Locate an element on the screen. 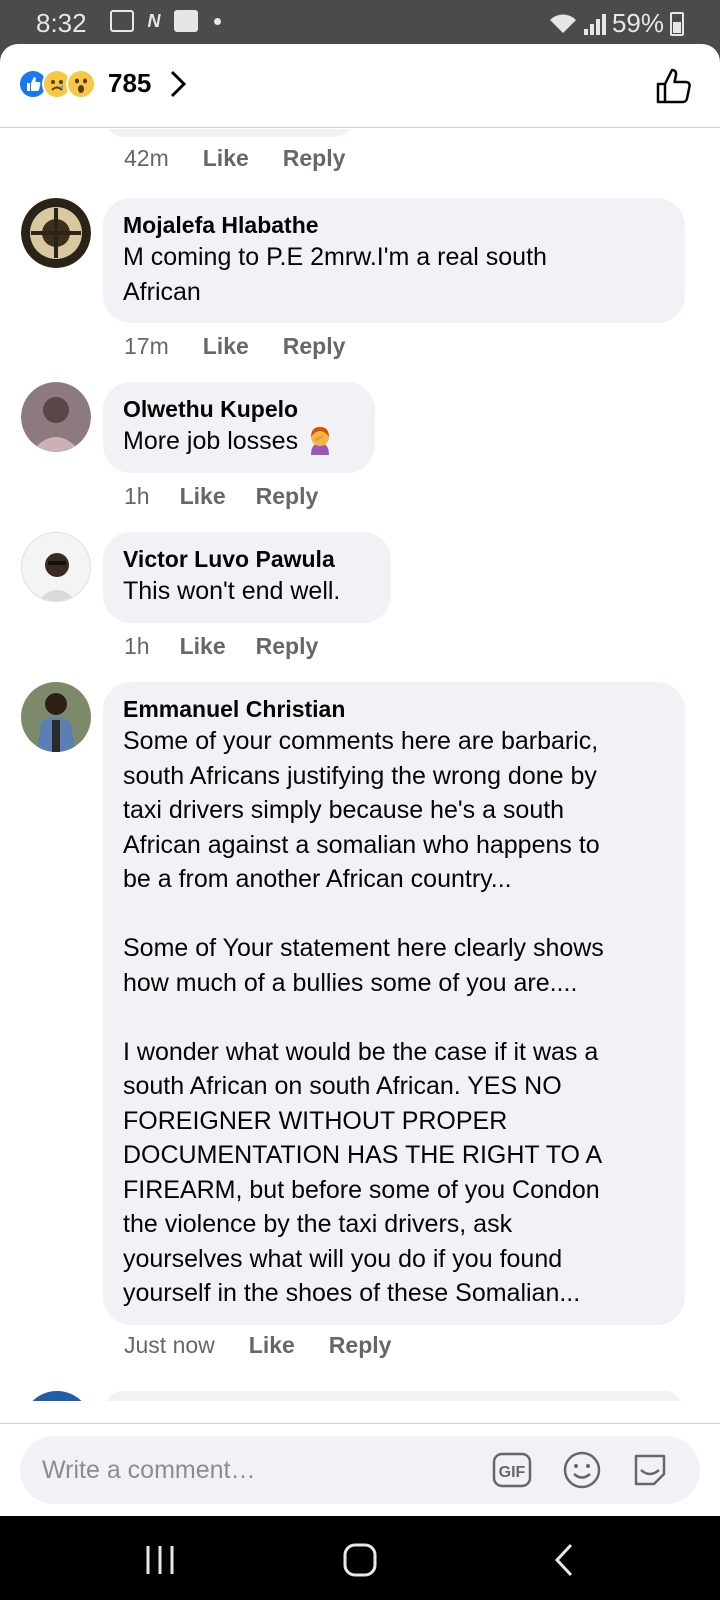  comment-author: Victor Luvo Pawula is located at coordinates (247, 559).